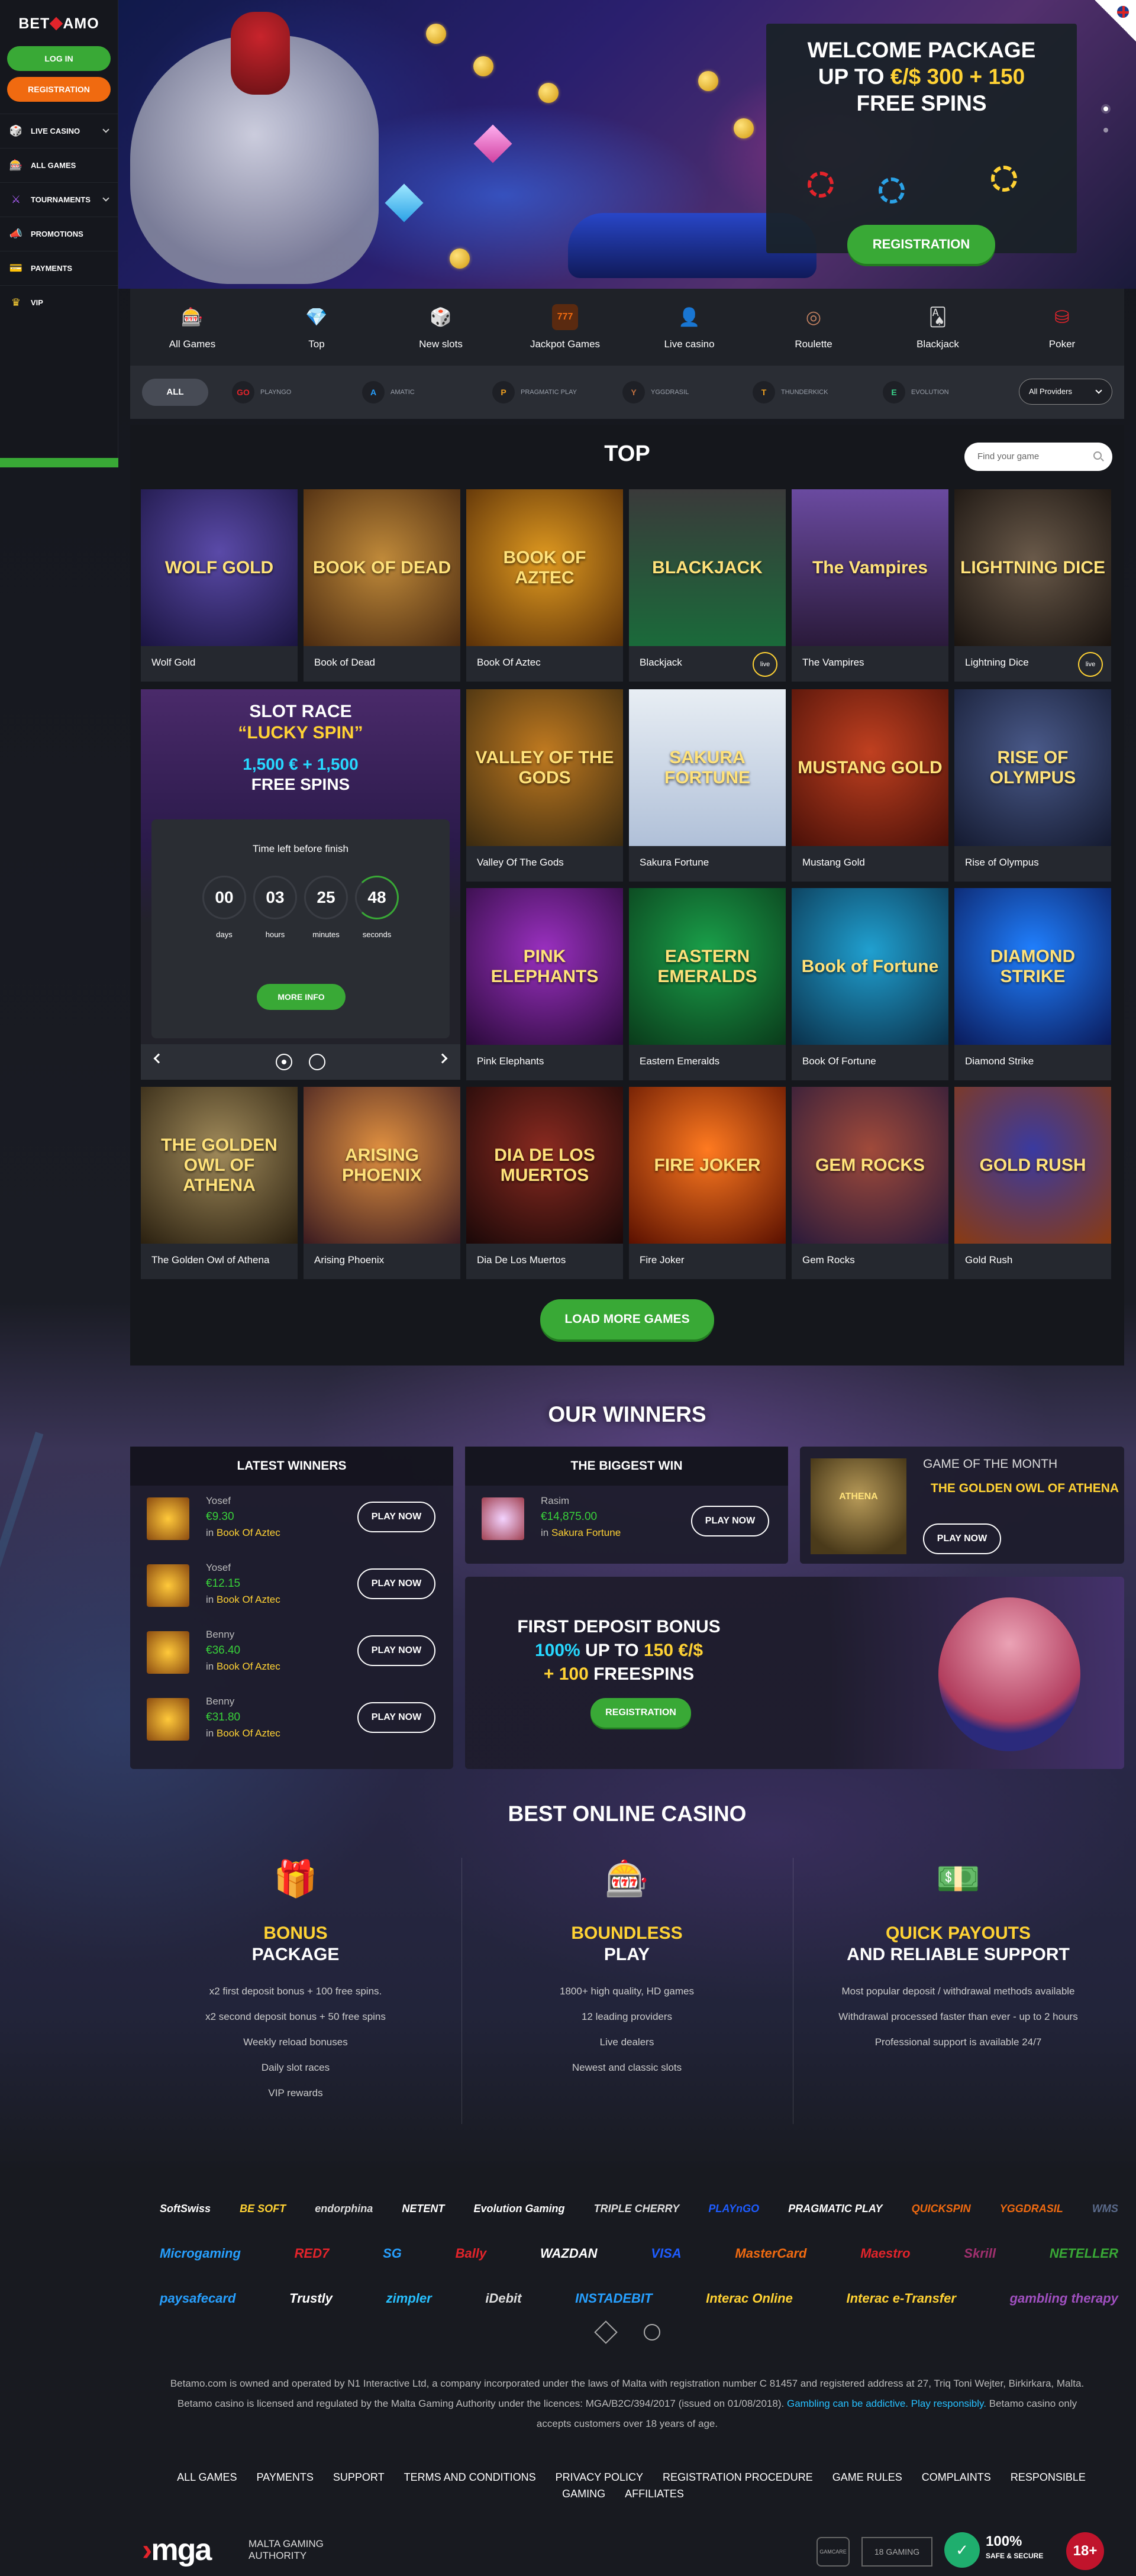 The width and height of the screenshot is (1136, 2576). Describe the element at coordinates (627, 1319) in the screenshot. I see `load-more-games-button: Load more games` at that location.